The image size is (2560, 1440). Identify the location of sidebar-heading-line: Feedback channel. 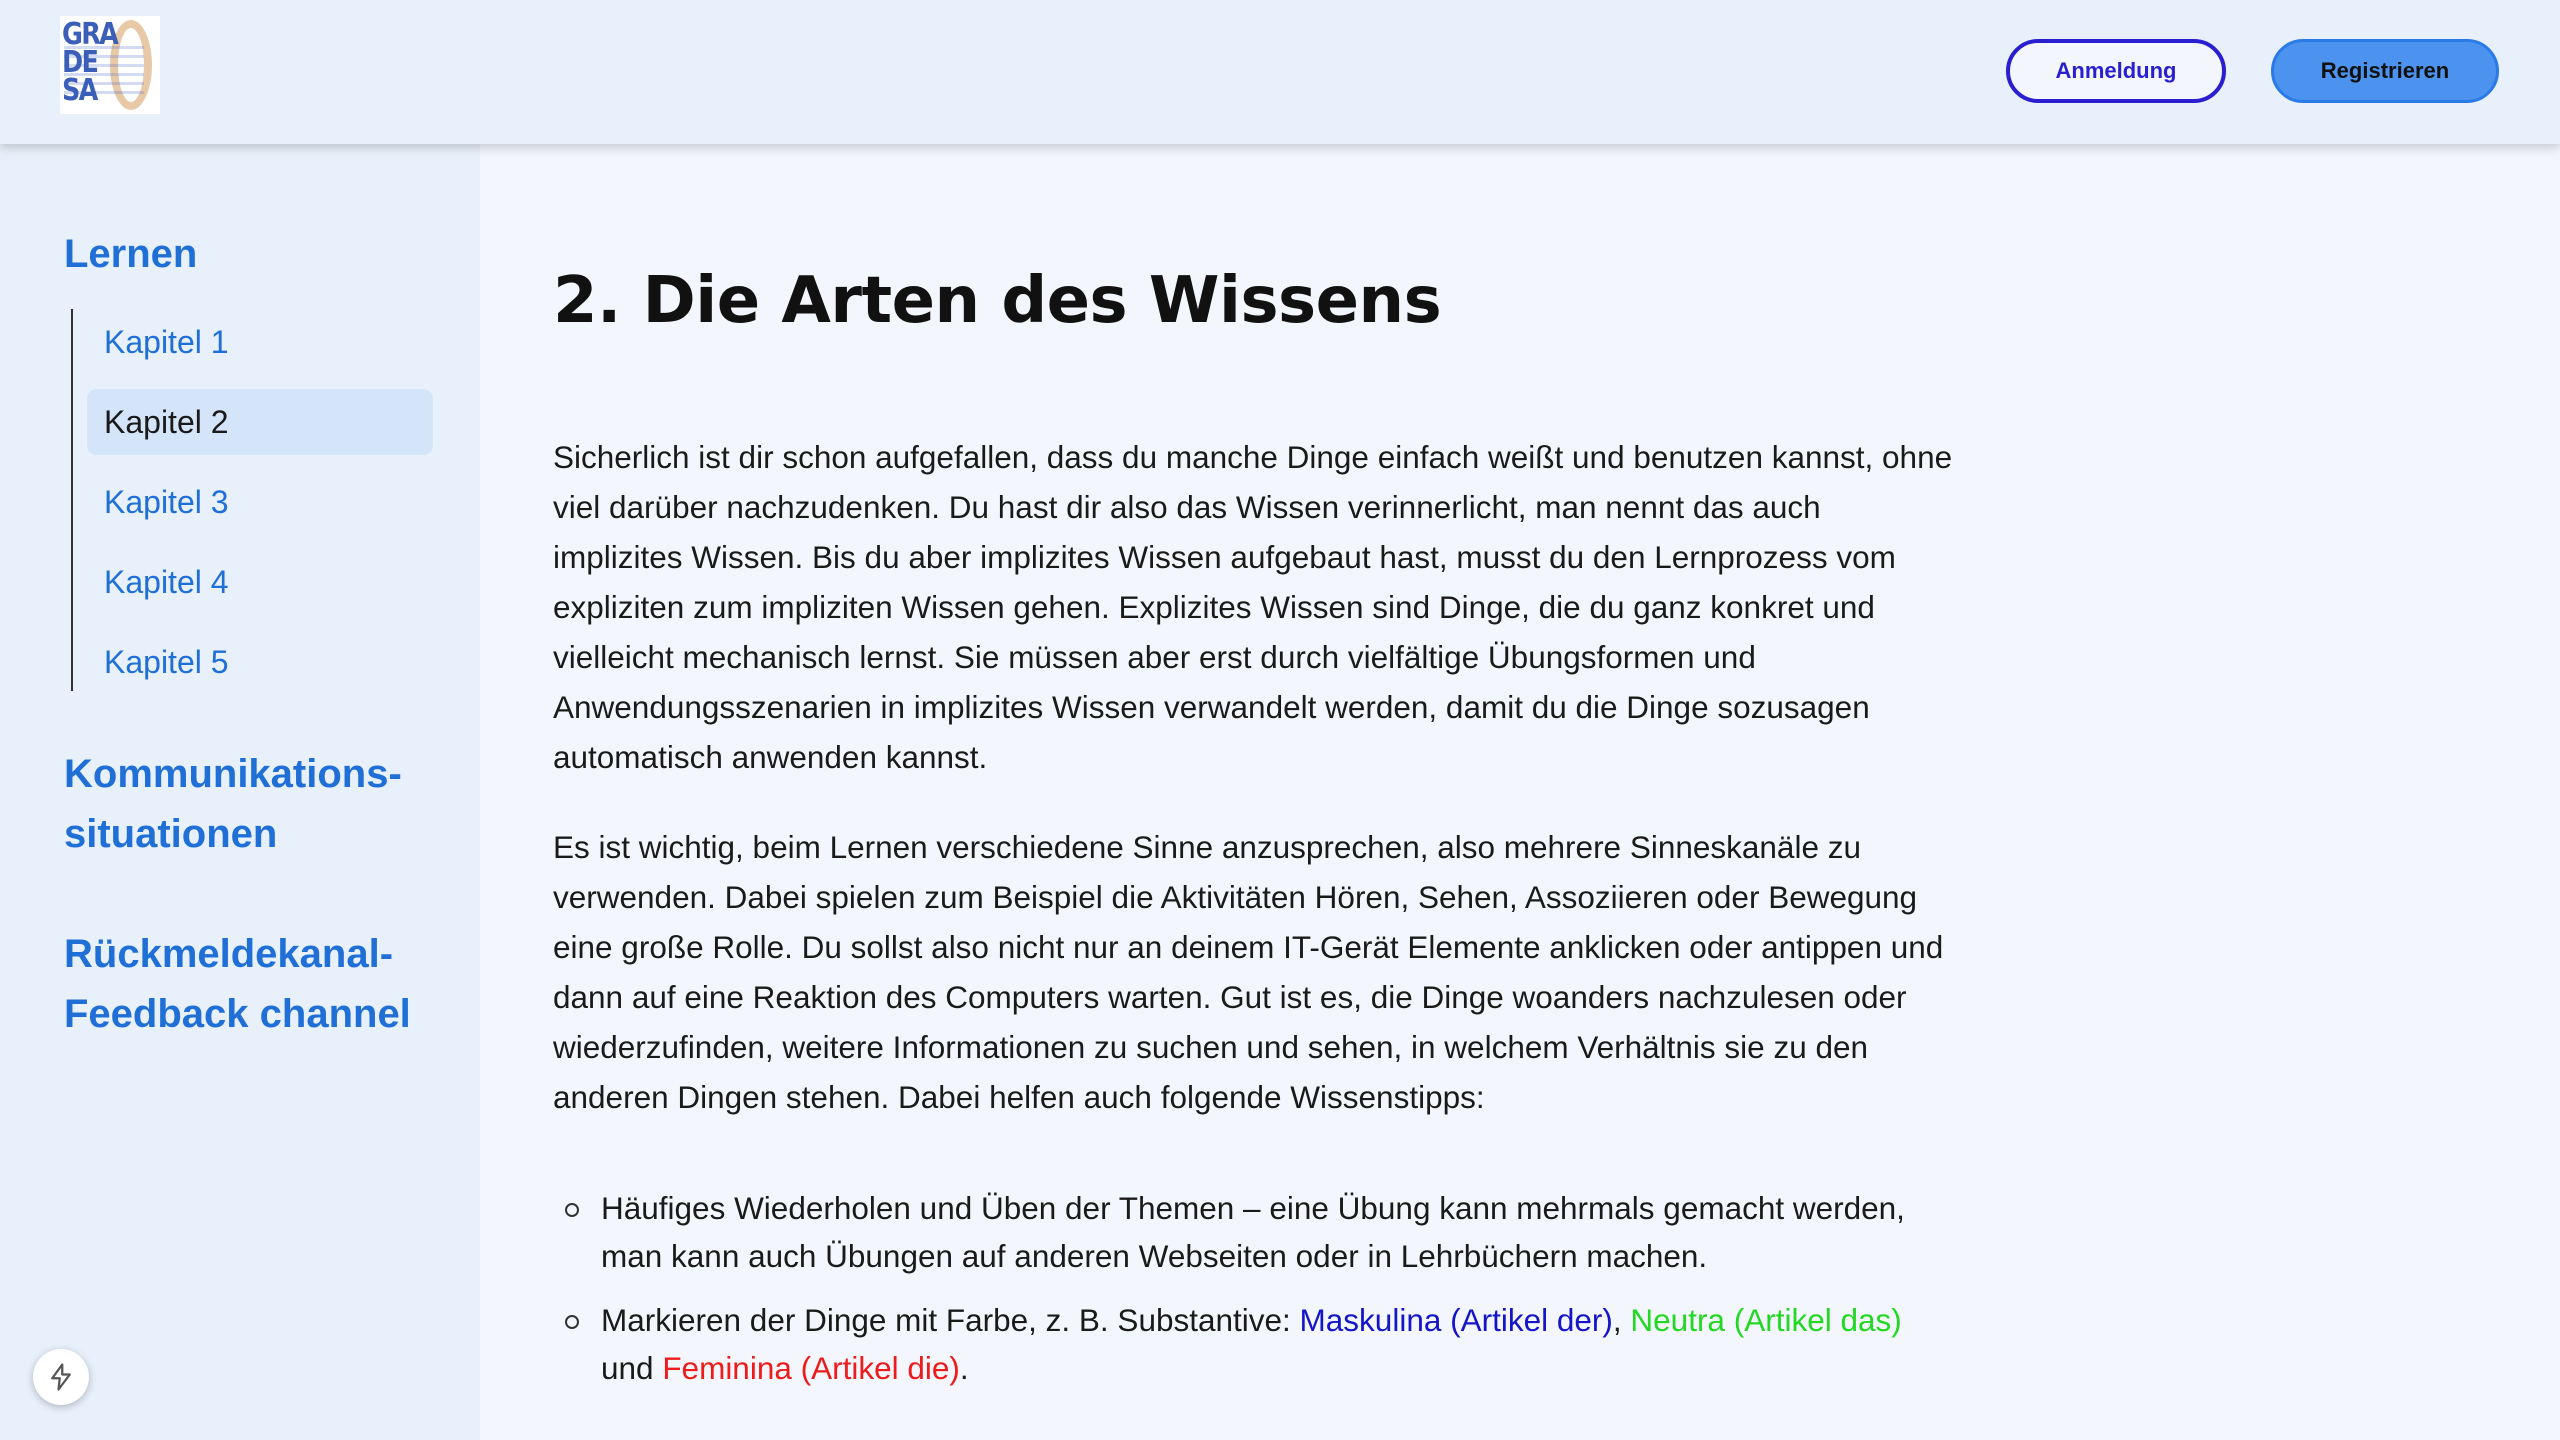
(237, 1014).